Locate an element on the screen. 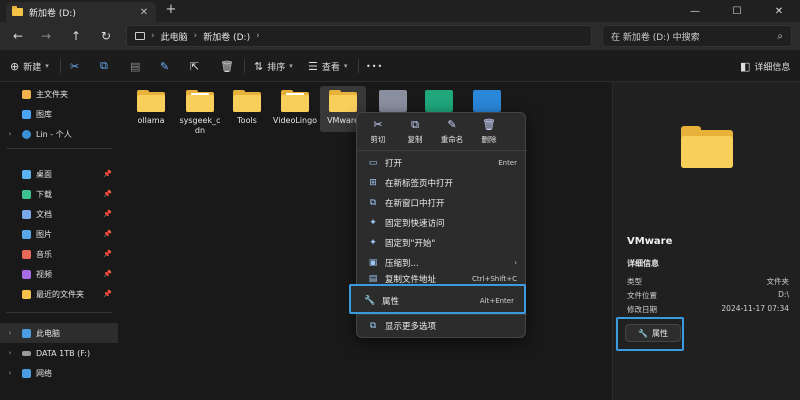 The width and height of the screenshot is (800, 400). maximize-button: ☐ is located at coordinates (737, 11).